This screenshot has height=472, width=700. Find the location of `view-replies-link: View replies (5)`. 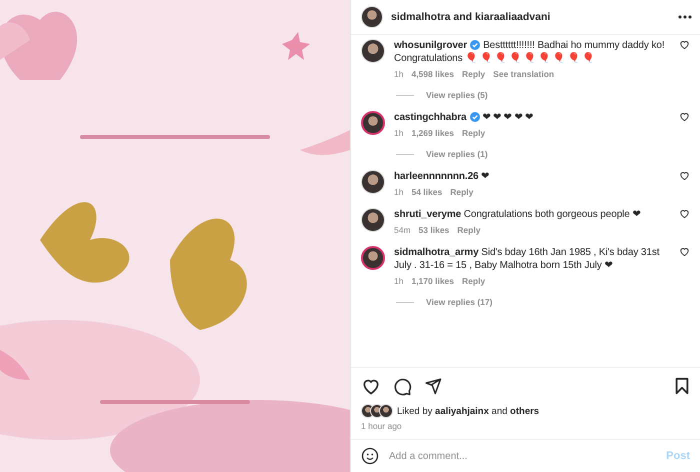

view-replies-link: View replies (5) is located at coordinates (457, 95).